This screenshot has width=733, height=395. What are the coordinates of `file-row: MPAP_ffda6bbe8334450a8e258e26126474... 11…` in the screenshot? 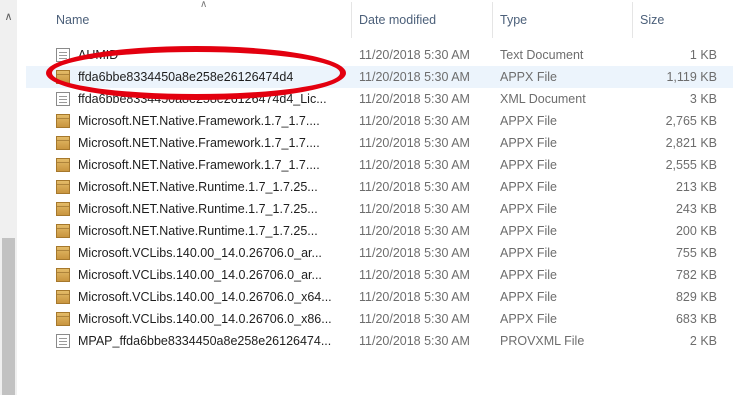 It's located at (379, 341).